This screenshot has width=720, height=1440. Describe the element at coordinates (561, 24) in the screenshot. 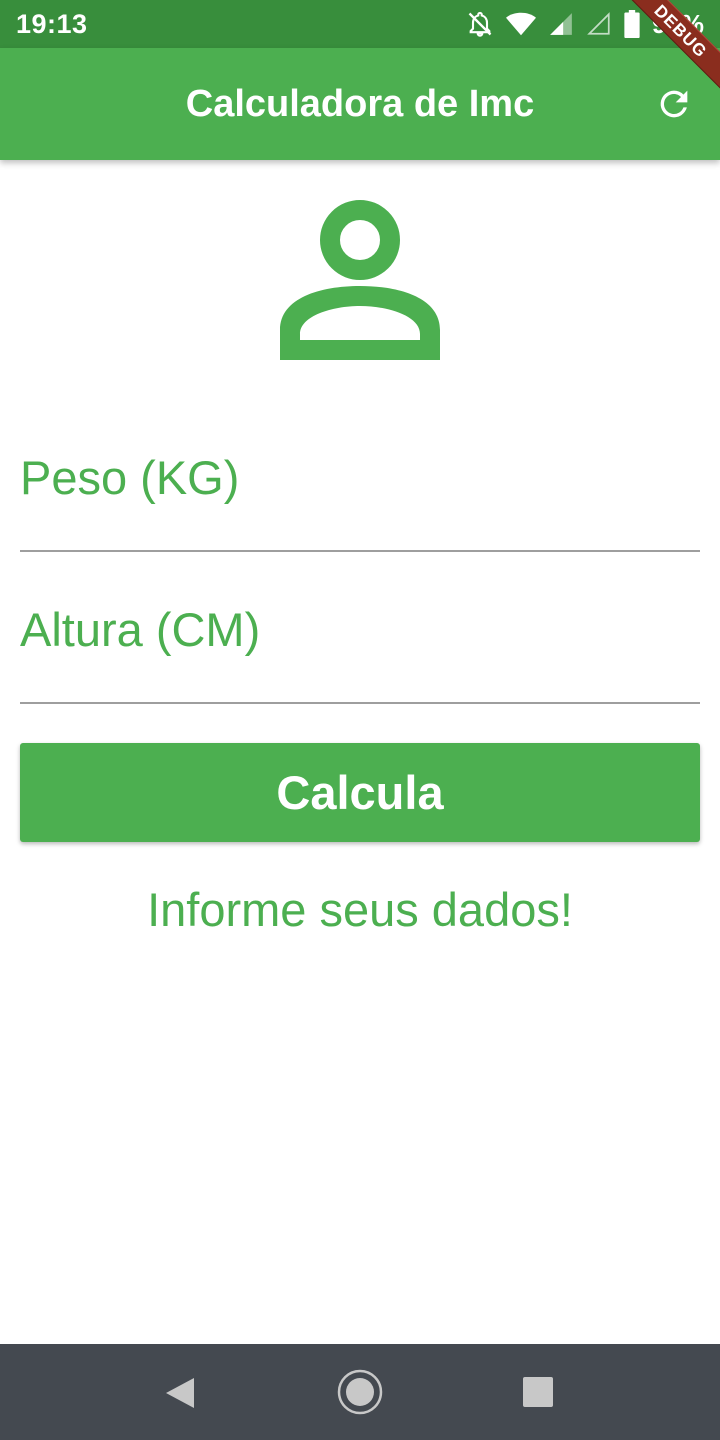

I see `signal-icon` at that location.